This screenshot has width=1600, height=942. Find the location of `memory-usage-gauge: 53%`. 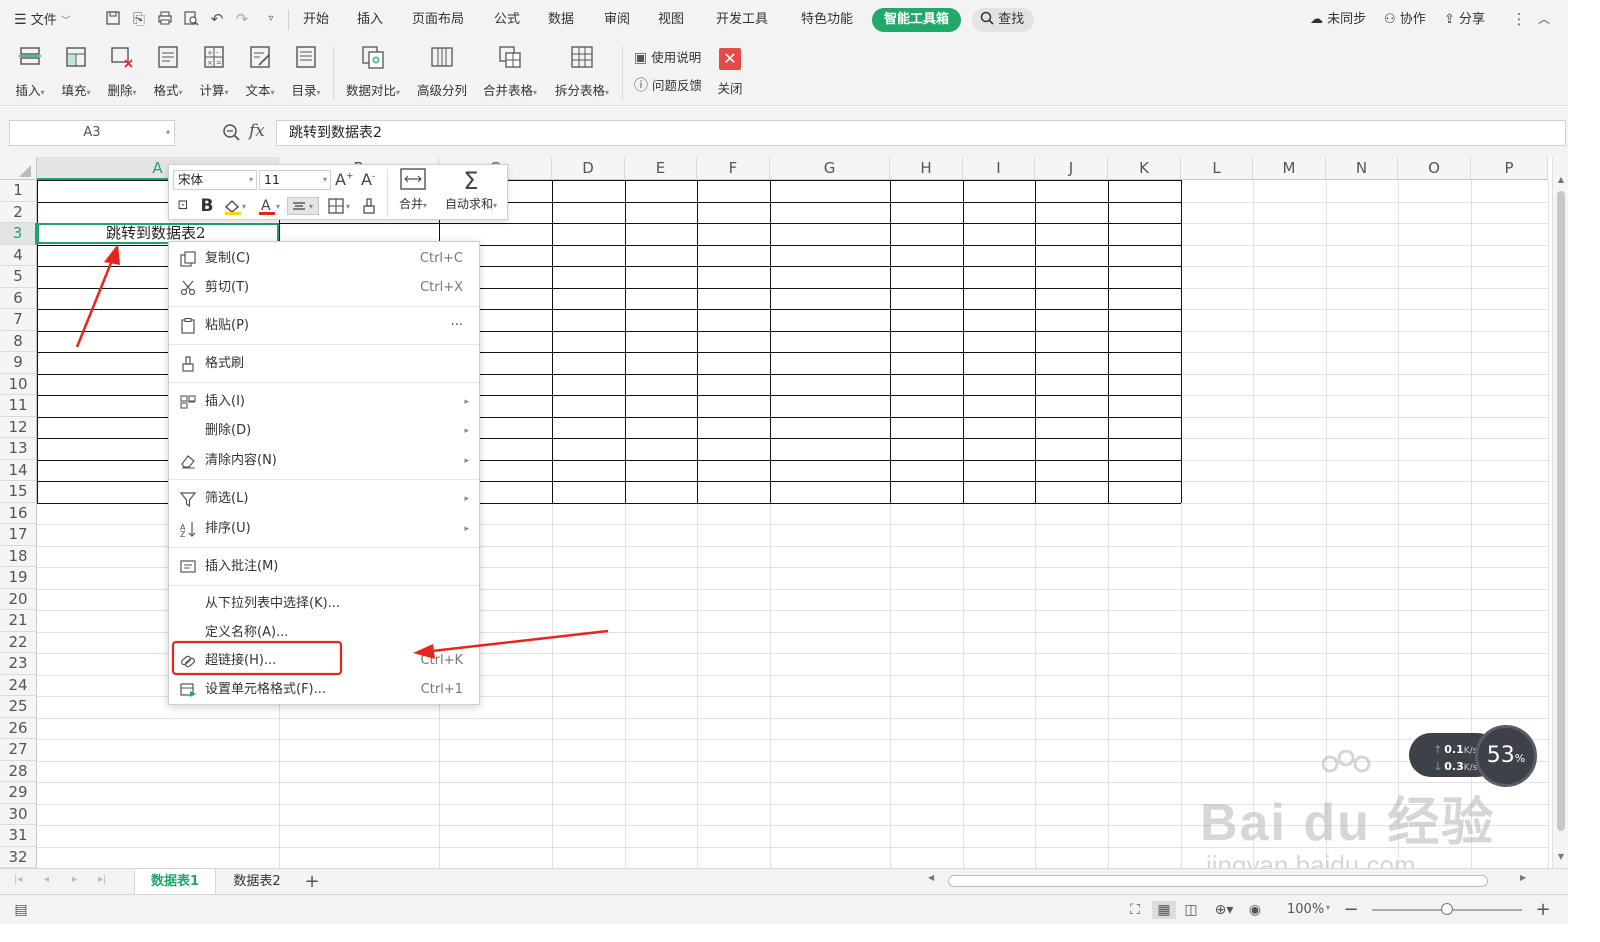

memory-usage-gauge: 53% is located at coordinates (1506, 756).